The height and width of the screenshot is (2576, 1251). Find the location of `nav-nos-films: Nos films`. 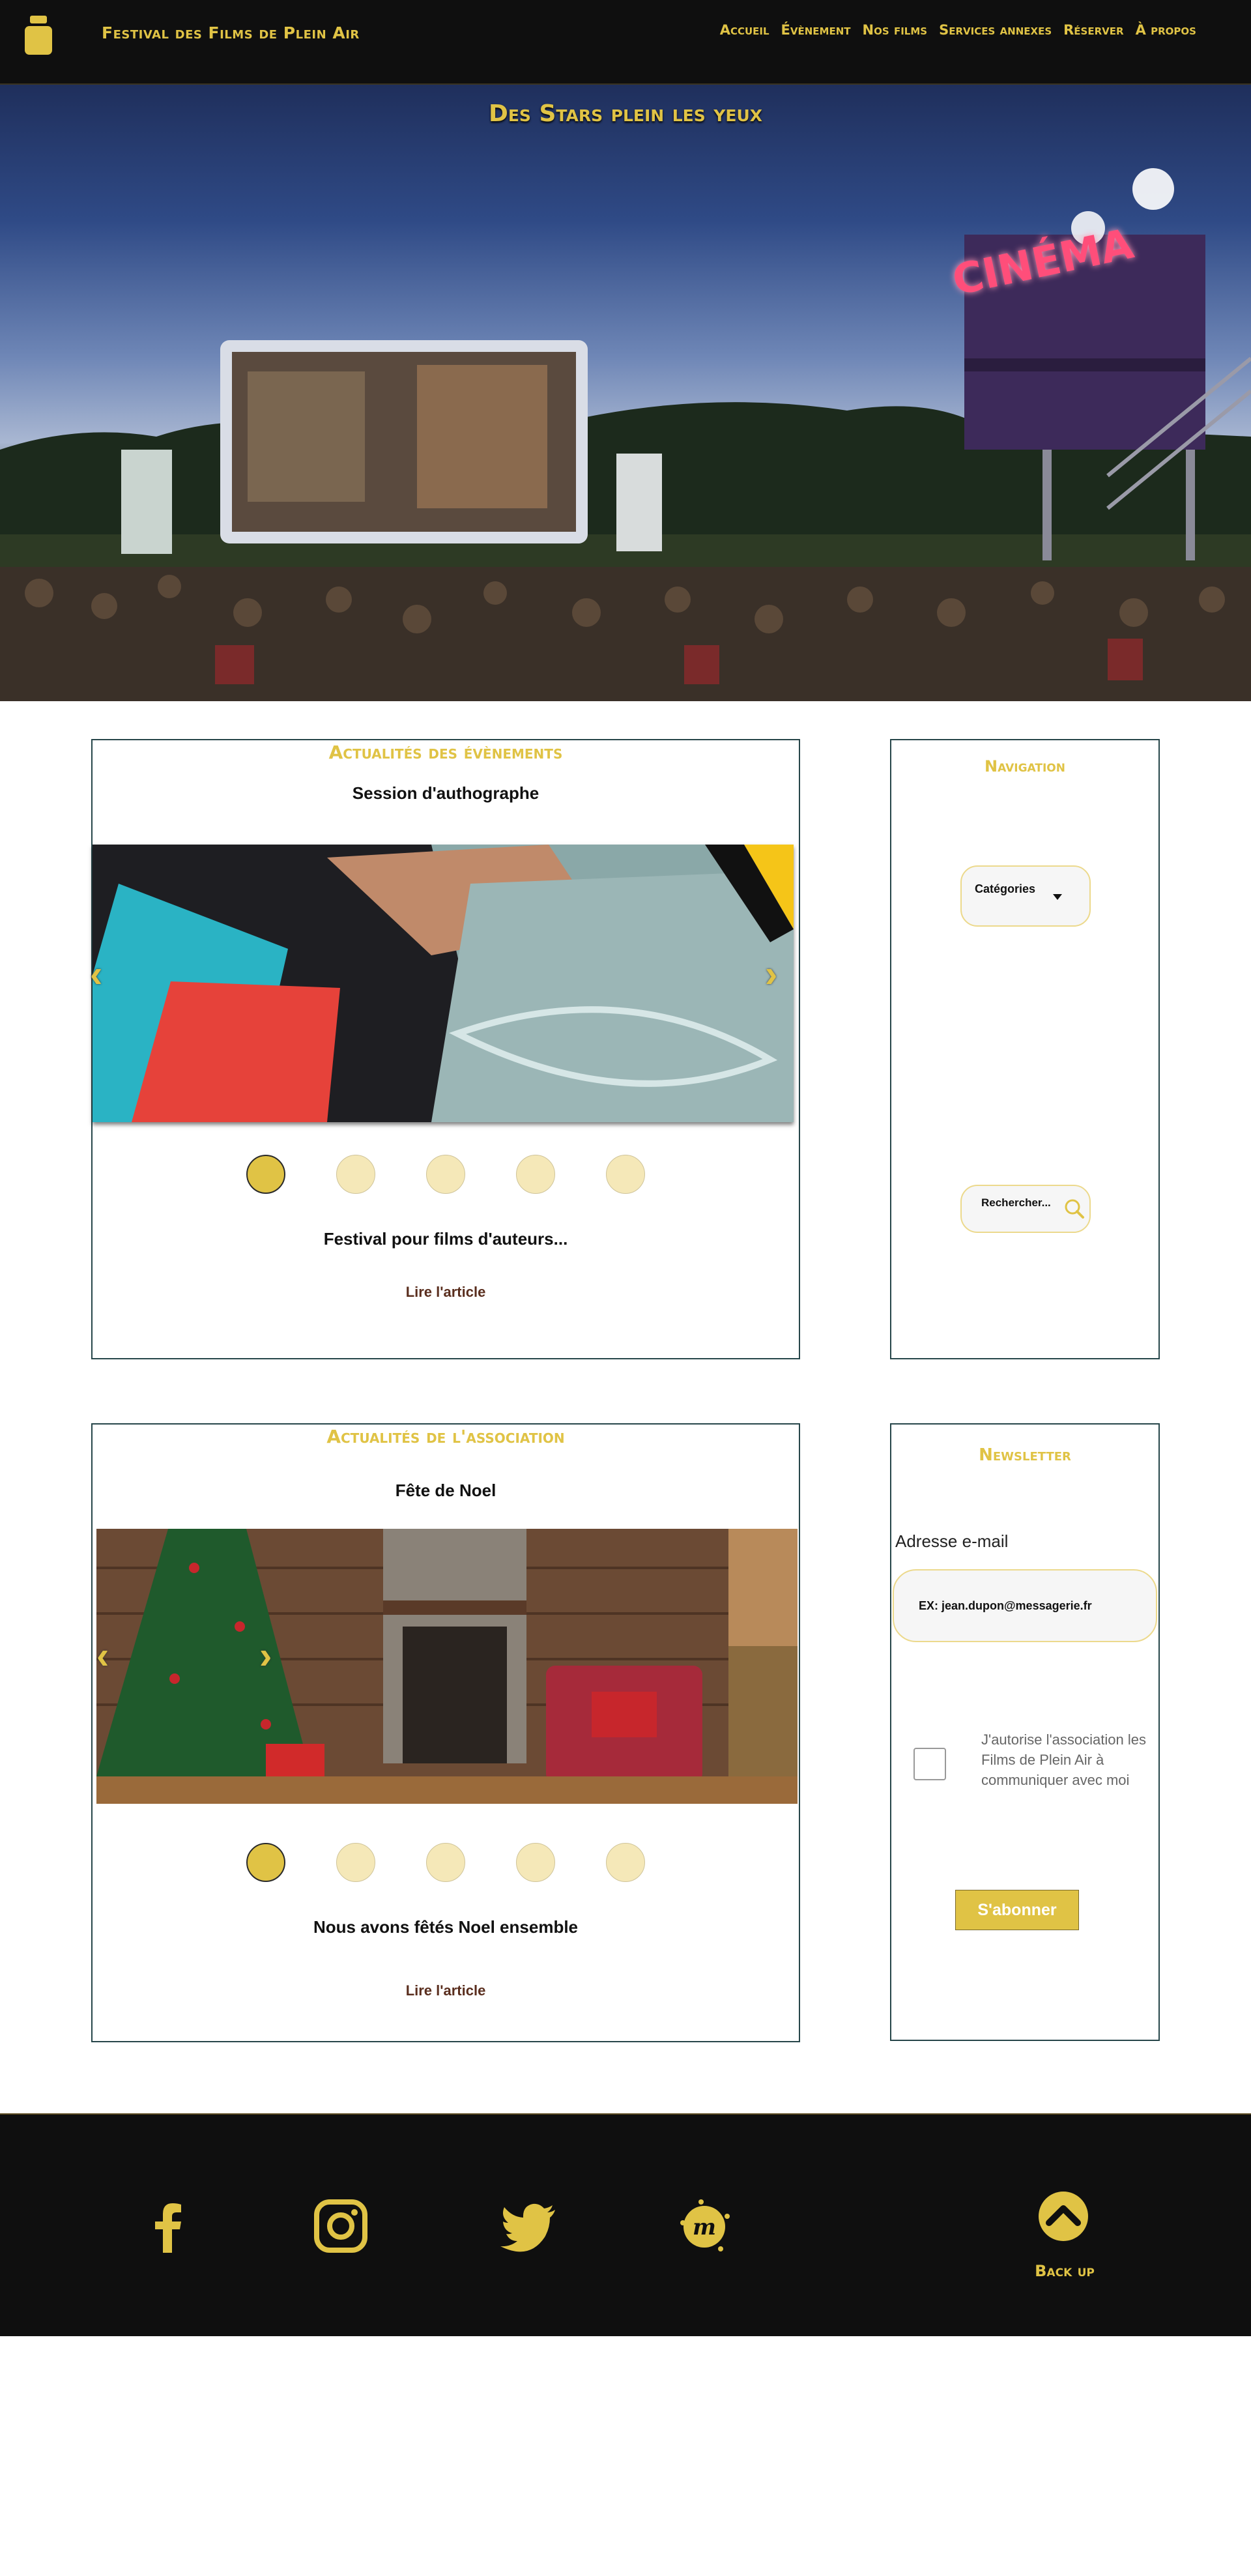

nav-nos-films: Nos films is located at coordinates (895, 30).